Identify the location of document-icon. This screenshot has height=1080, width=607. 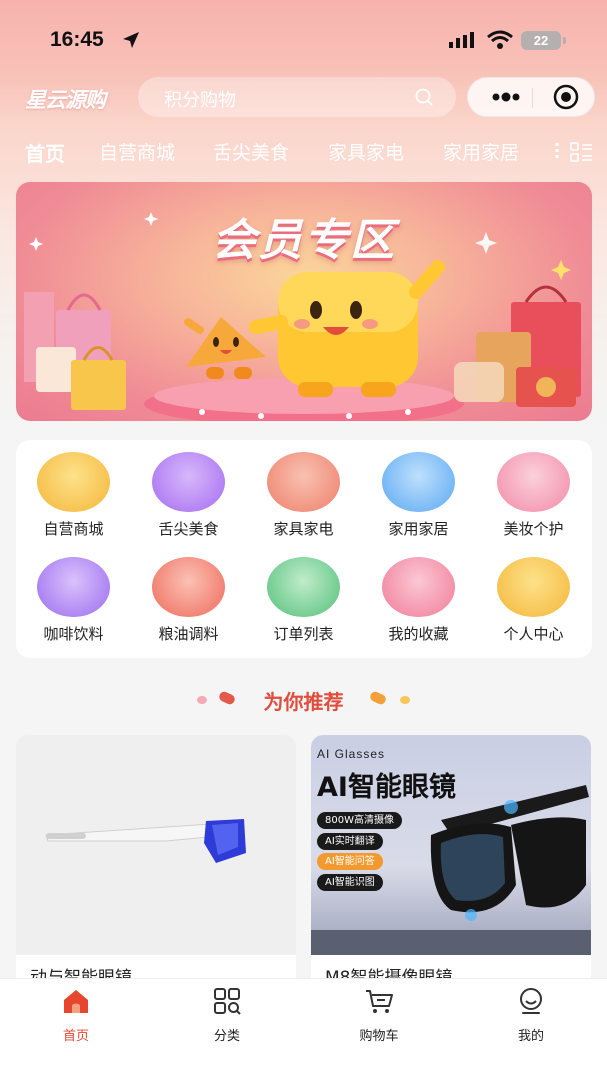
(303, 587).